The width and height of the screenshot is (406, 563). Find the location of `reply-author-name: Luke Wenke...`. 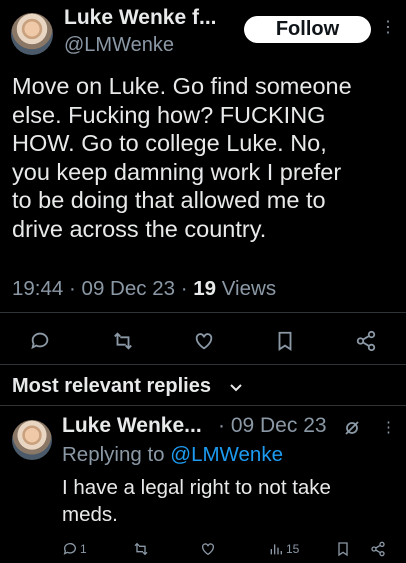

reply-author-name: Luke Wenke... is located at coordinates (132, 426).